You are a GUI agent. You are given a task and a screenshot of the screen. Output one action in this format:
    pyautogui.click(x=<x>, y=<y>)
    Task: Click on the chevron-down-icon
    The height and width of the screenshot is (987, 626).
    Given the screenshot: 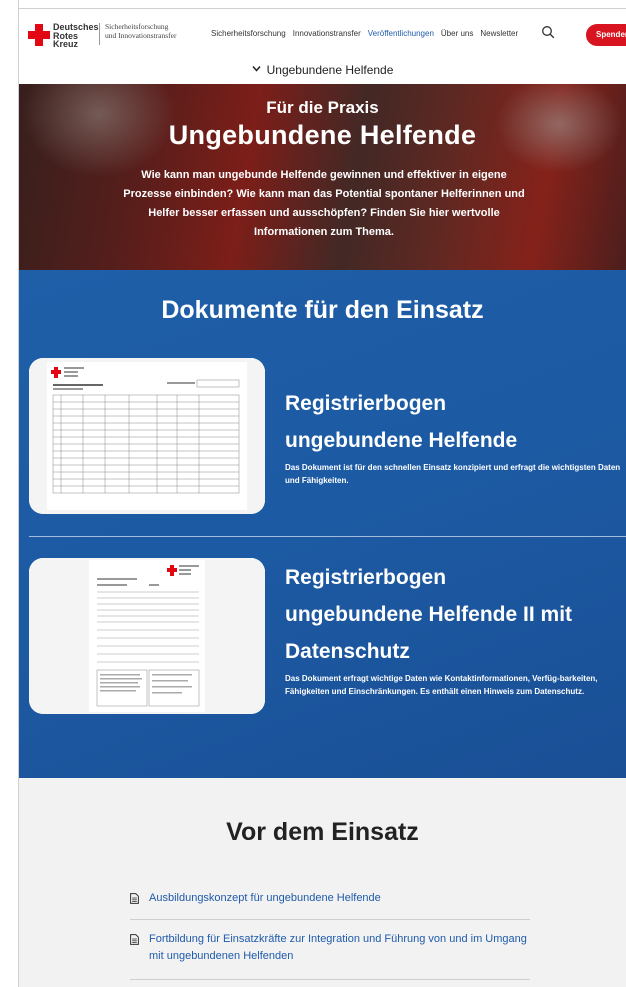 What is the action you would take?
    pyautogui.click(x=256, y=69)
    